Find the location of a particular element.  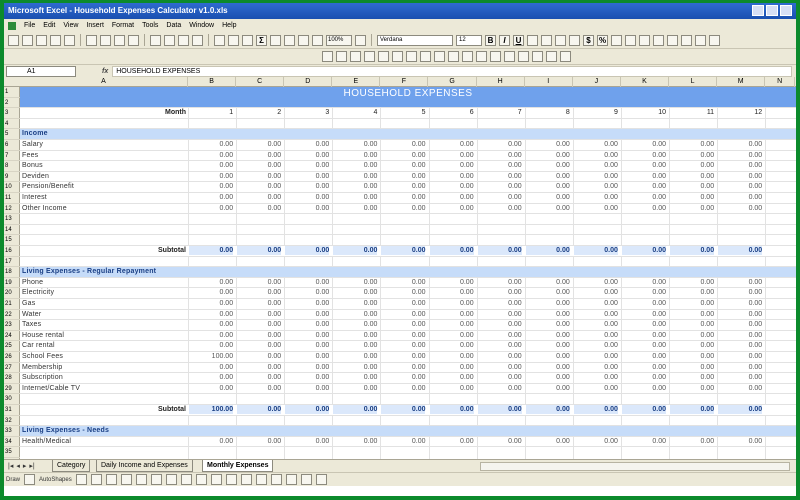

close-icon is located at coordinates (786, 10).